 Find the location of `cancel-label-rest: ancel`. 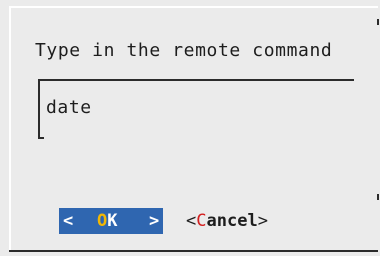

cancel-label-rest: ancel is located at coordinates (232, 221).